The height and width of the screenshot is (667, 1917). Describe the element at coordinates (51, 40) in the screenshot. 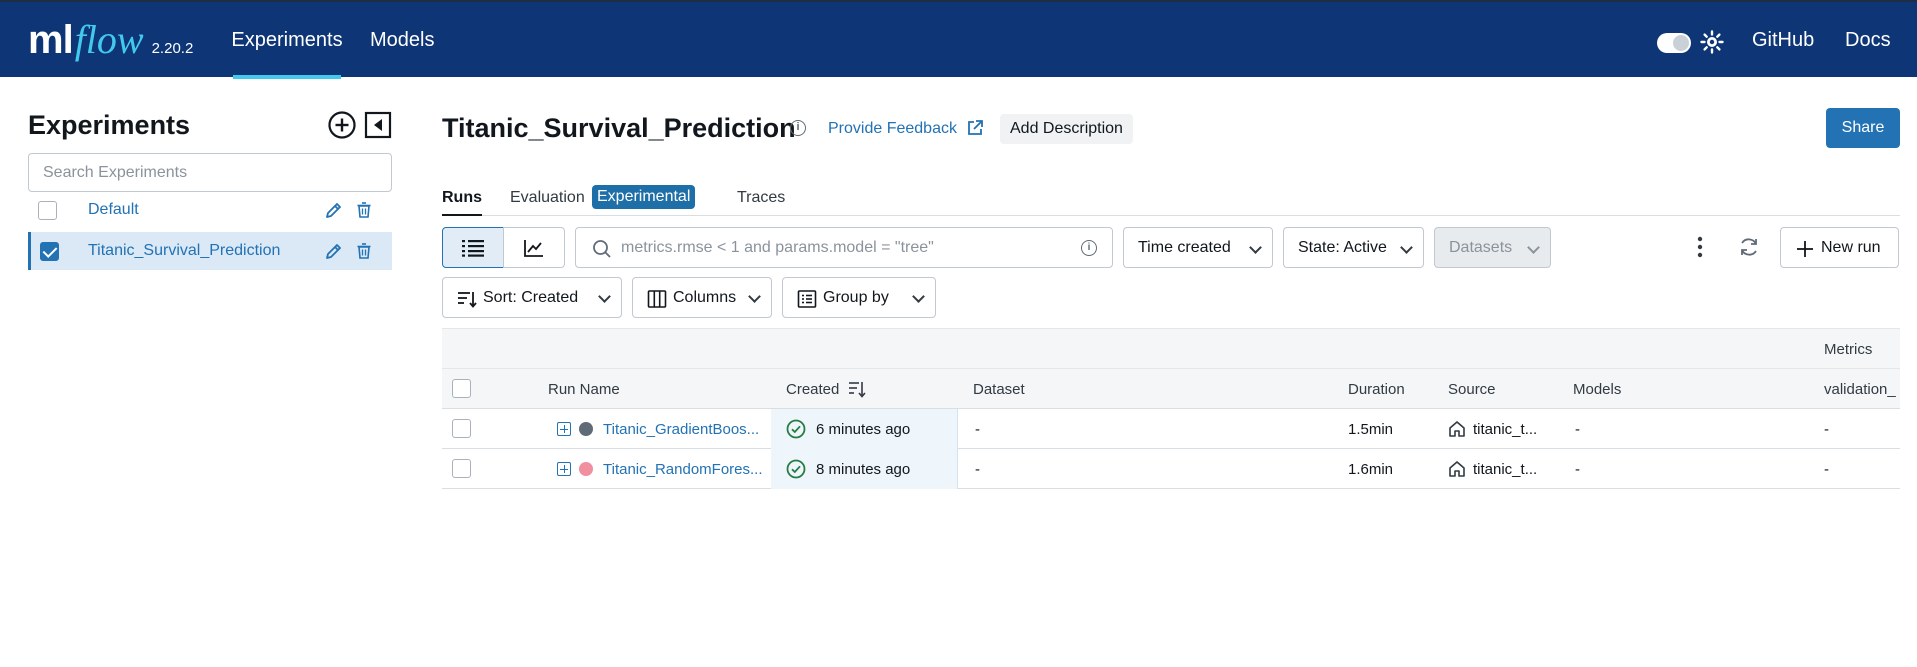

I see `logo-ml-text: ml` at that location.